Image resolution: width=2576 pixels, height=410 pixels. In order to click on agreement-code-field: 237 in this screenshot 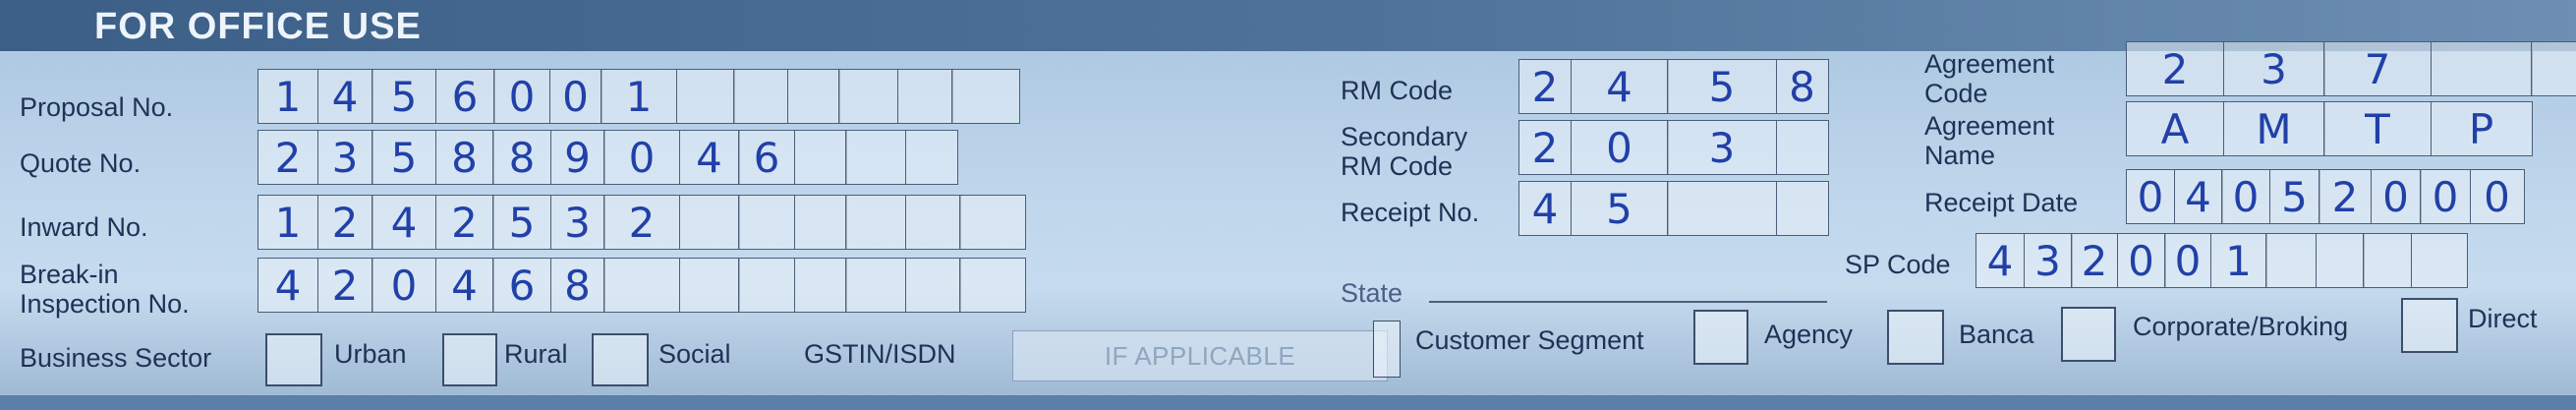, I will do `click(2351, 68)`.